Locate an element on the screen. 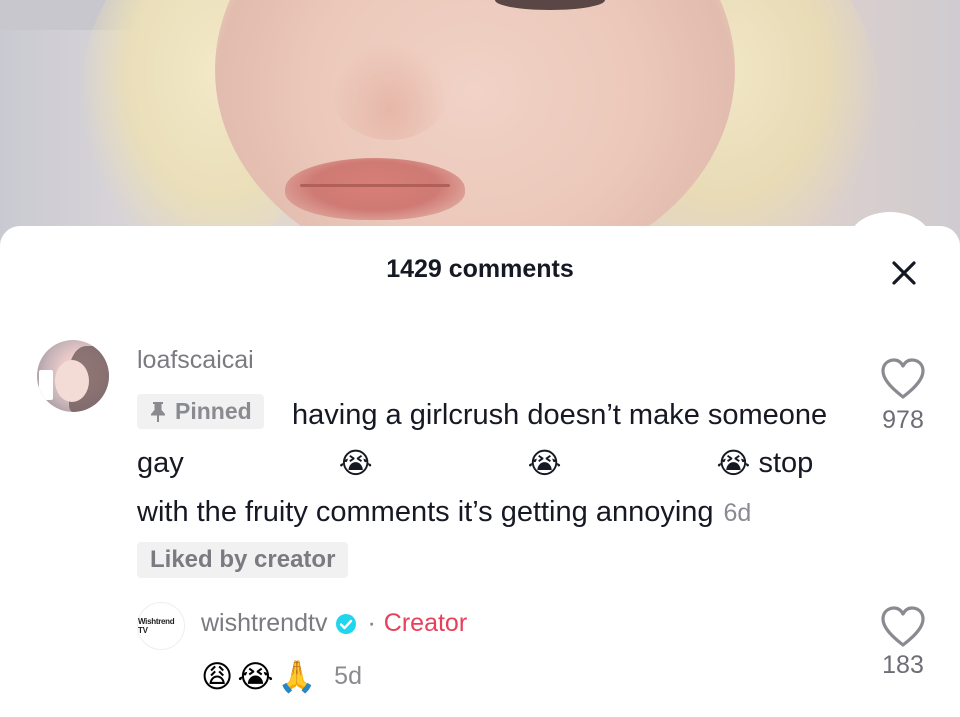 The image size is (960, 717). like-count: 978 is located at coordinates (903, 420).